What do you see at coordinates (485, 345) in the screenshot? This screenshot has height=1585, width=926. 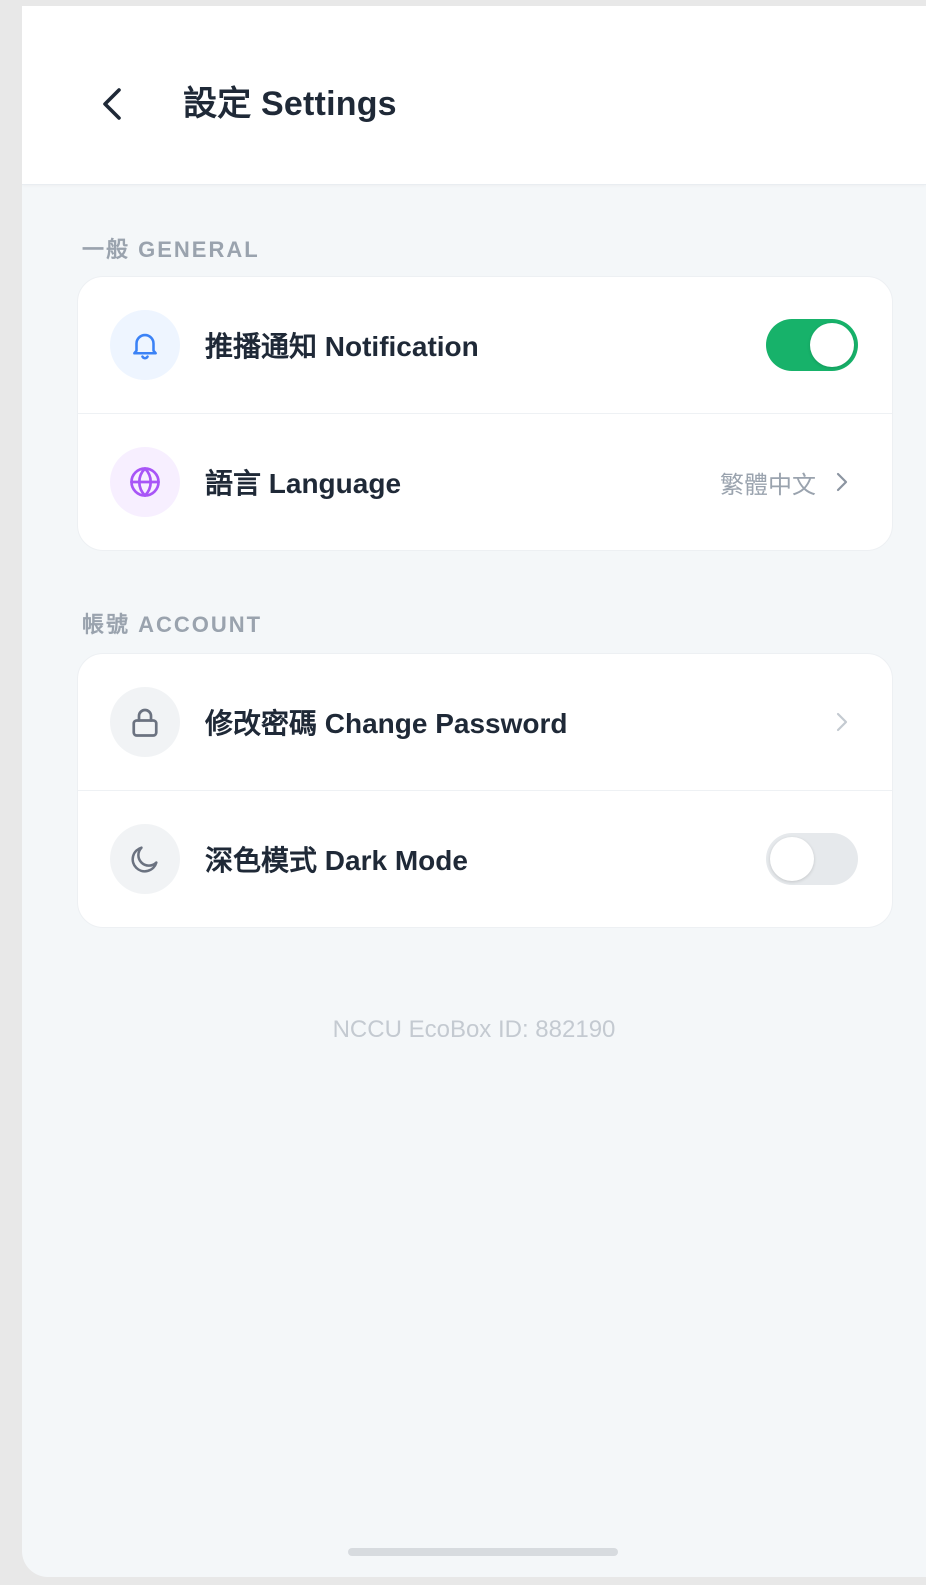 I see `notification-row: 推播通知 Notification` at bounding box center [485, 345].